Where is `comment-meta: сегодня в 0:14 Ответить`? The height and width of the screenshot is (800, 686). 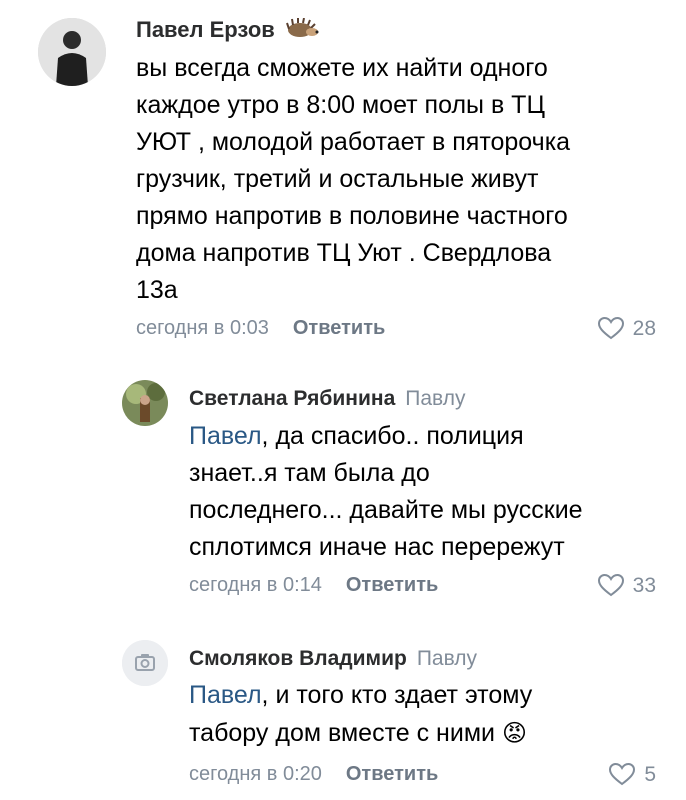
comment-meta: сегодня в 0:14 Ответить is located at coordinates (313, 585).